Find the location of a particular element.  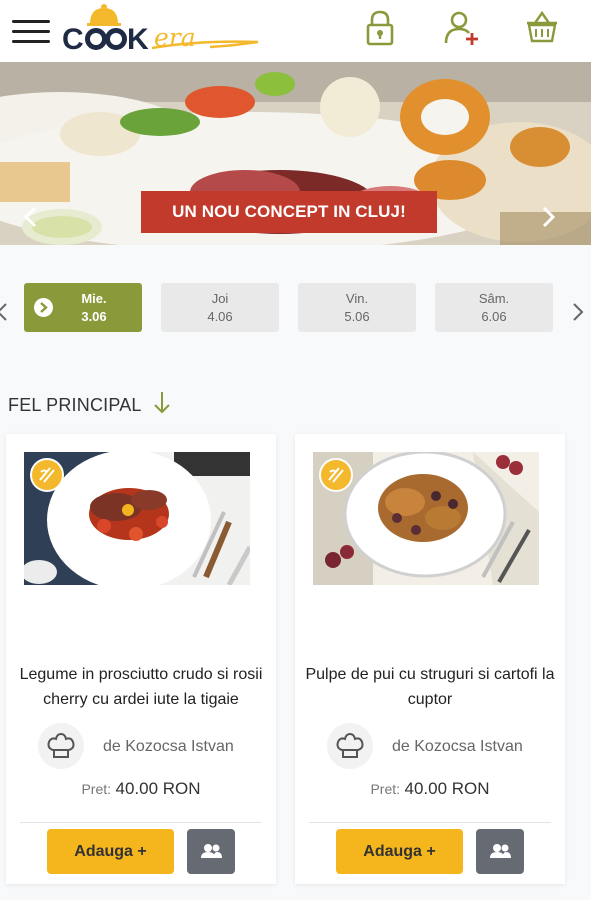

hamburger-menu-icon is located at coordinates (31, 32).